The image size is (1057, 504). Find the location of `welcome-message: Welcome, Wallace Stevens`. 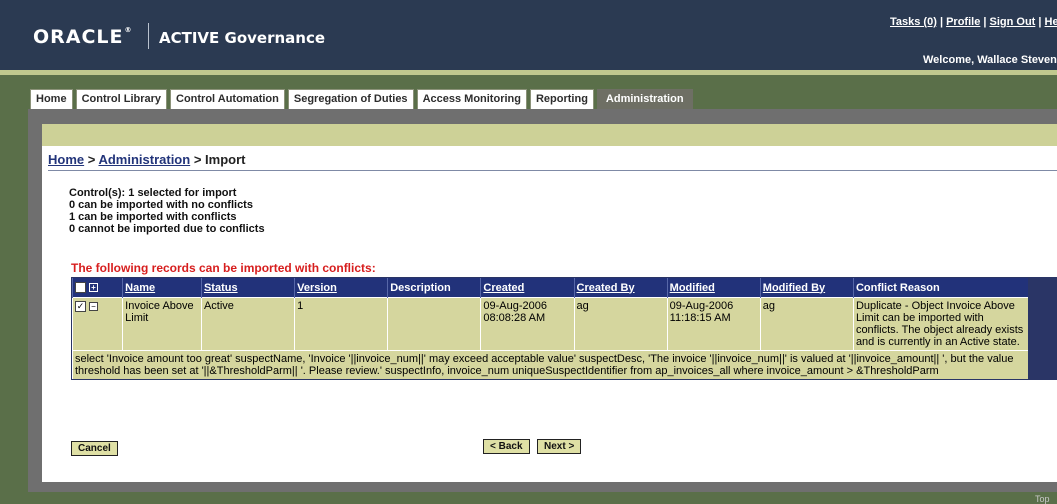

welcome-message: Welcome, Wallace Stevens is located at coordinates (990, 60).